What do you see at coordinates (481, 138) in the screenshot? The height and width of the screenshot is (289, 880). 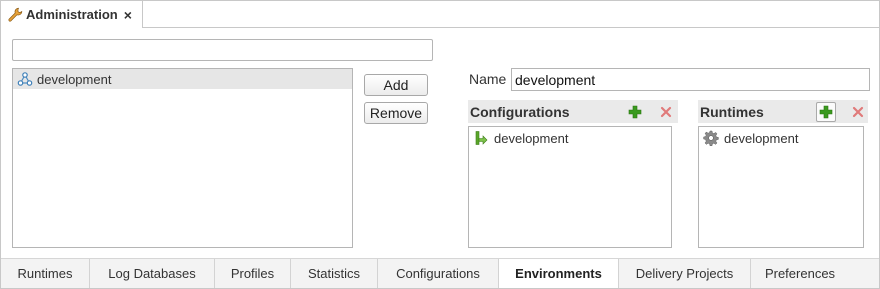 I see `configuration-branch-icon` at bounding box center [481, 138].